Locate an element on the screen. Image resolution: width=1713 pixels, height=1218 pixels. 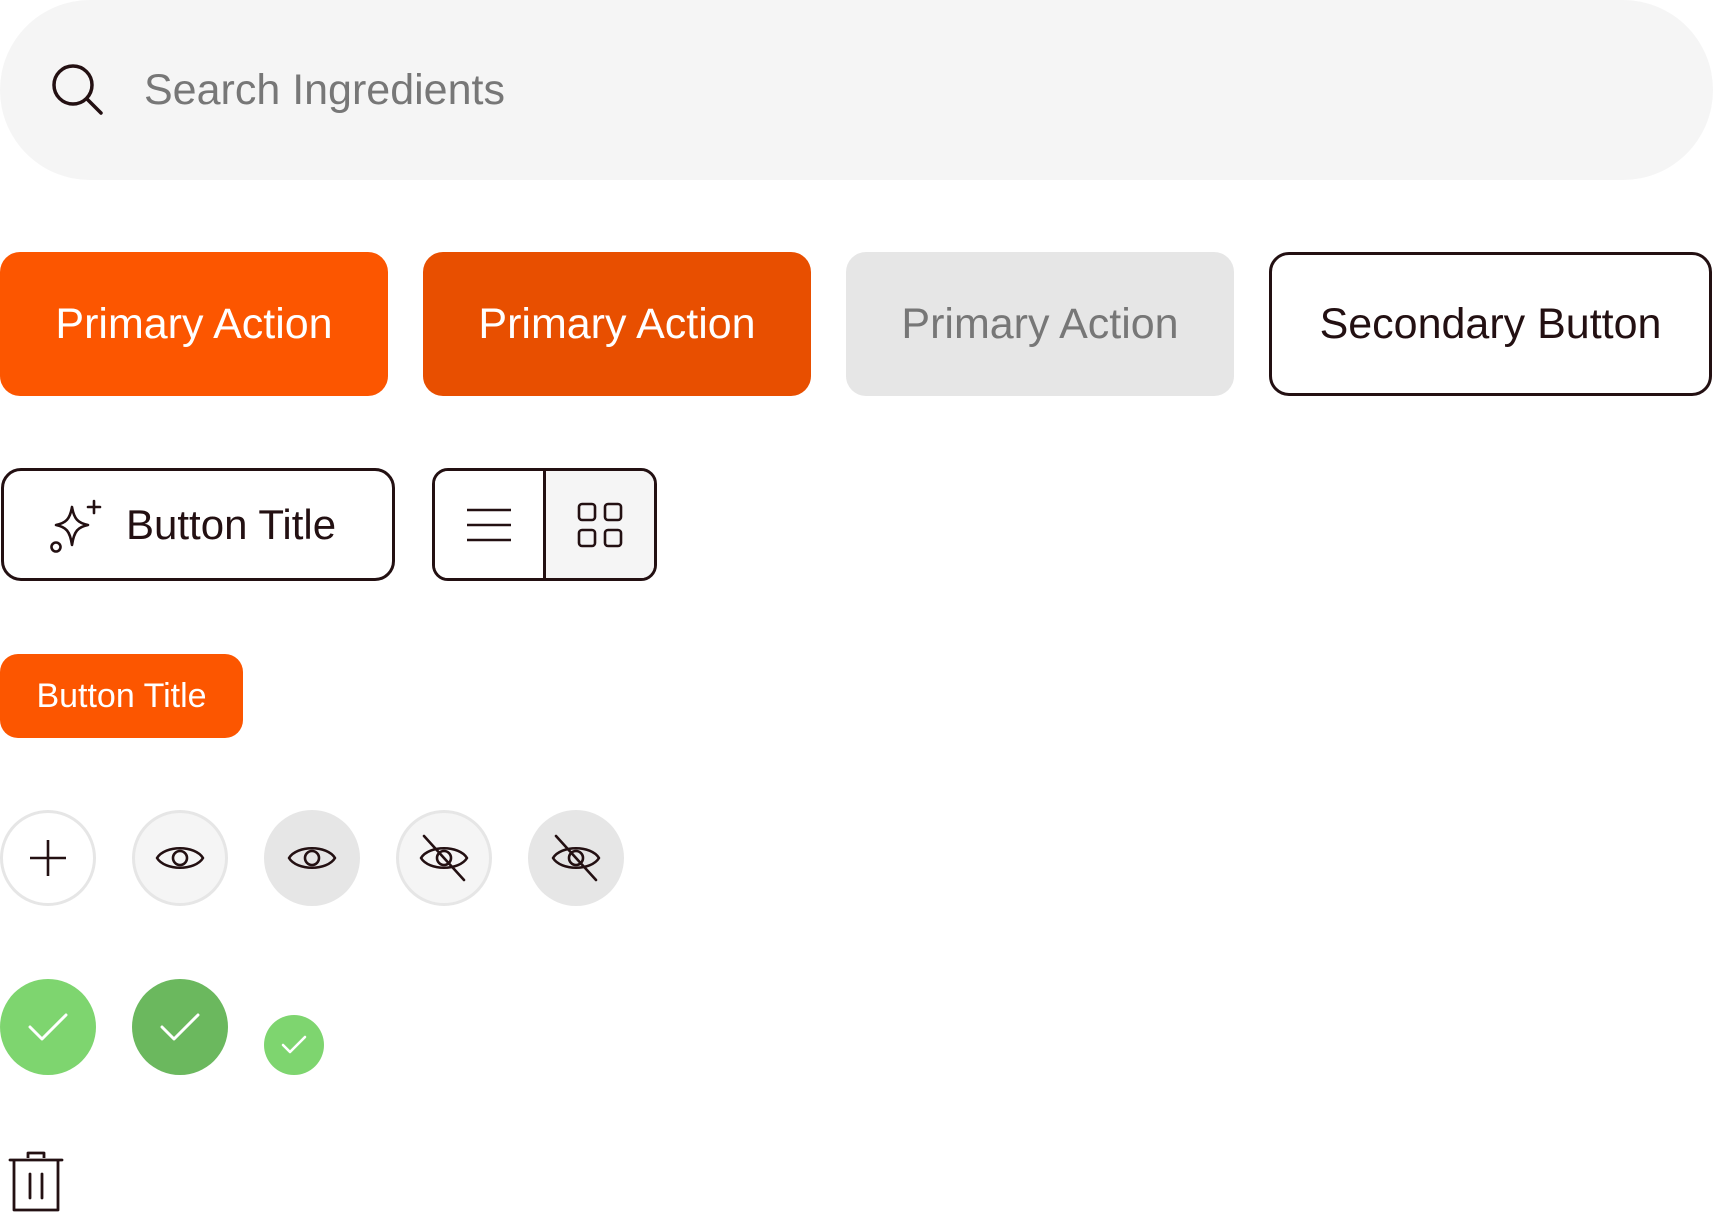
list-view-button is located at coordinates (490, 524).